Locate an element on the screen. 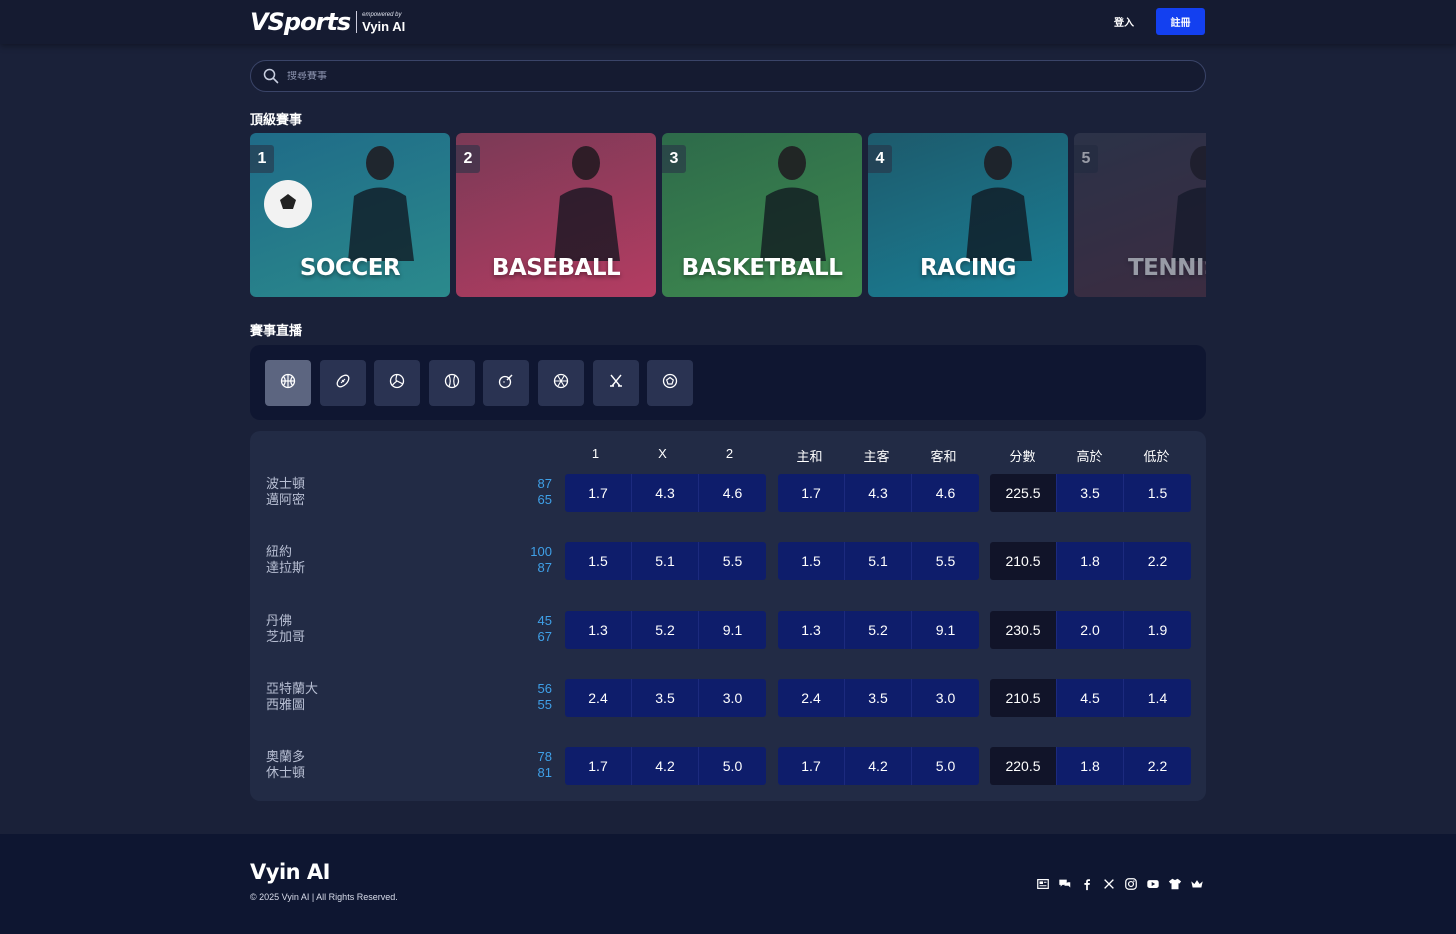 Image resolution: width=1456 pixels, height=934 pixels. search-bar is located at coordinates (728, 76).